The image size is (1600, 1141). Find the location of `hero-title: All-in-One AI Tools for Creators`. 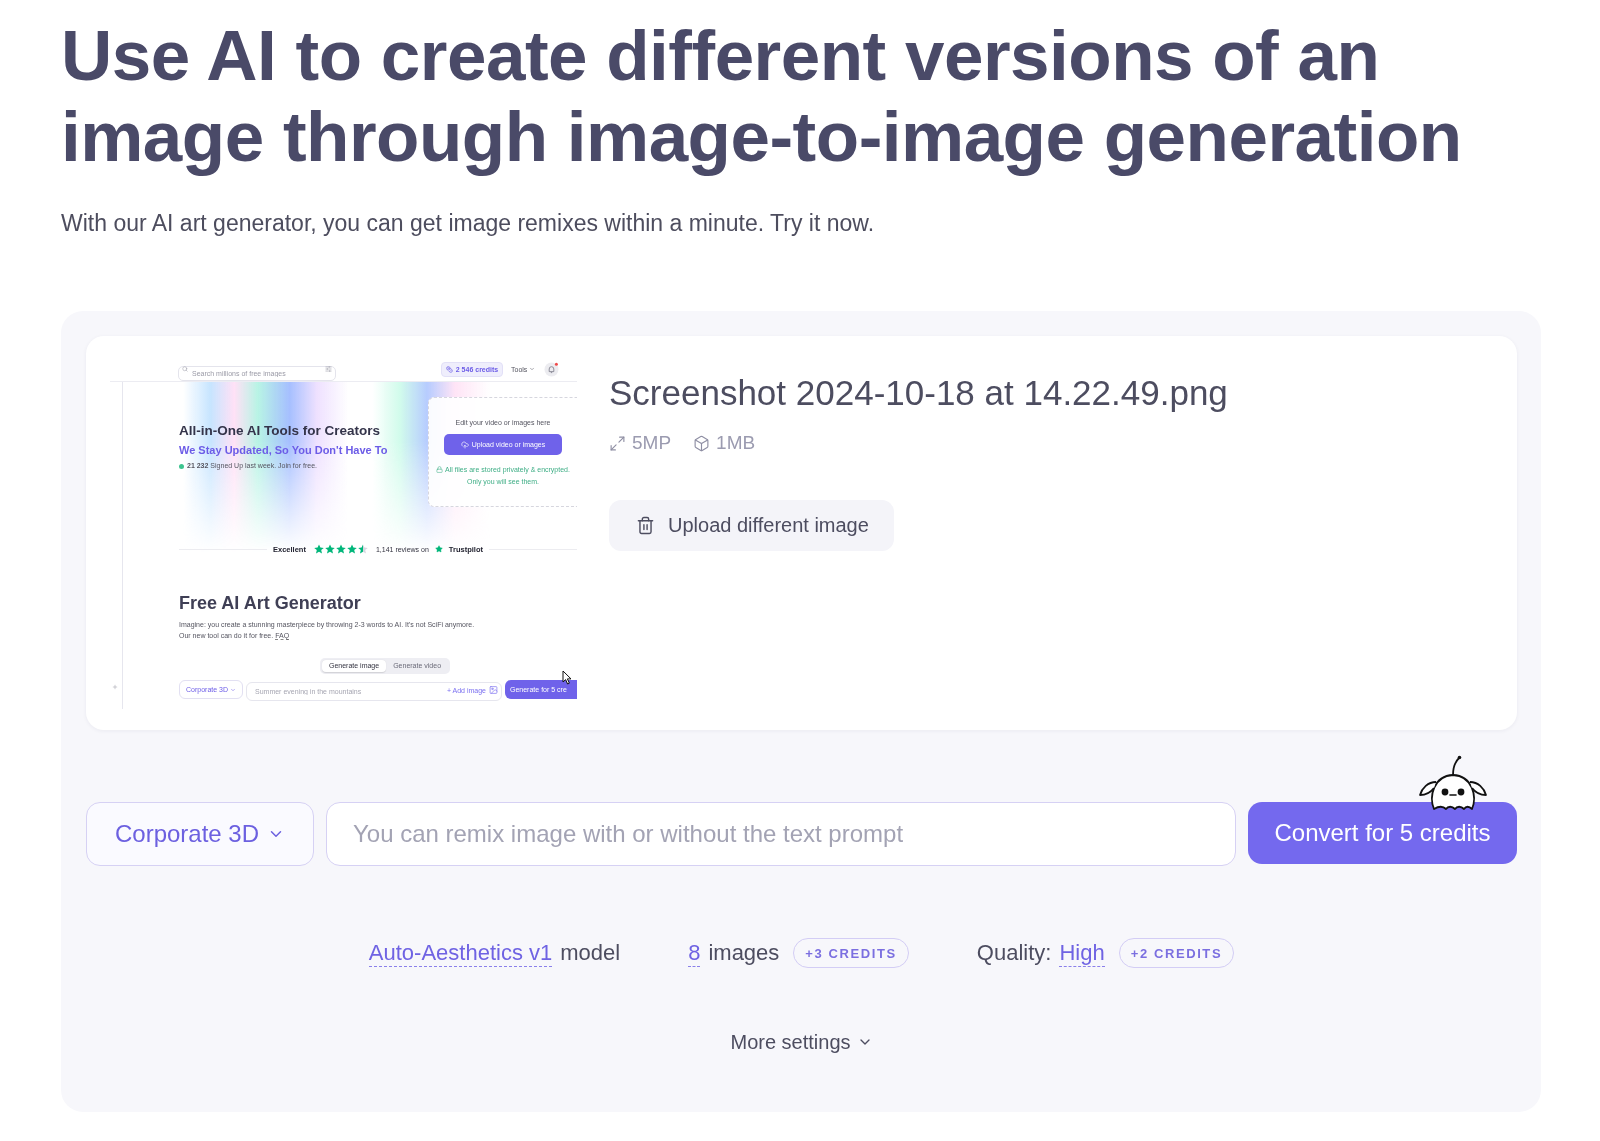

hero-title: All-in-One AI Tools for Creators is located at coordinates (279, 430).